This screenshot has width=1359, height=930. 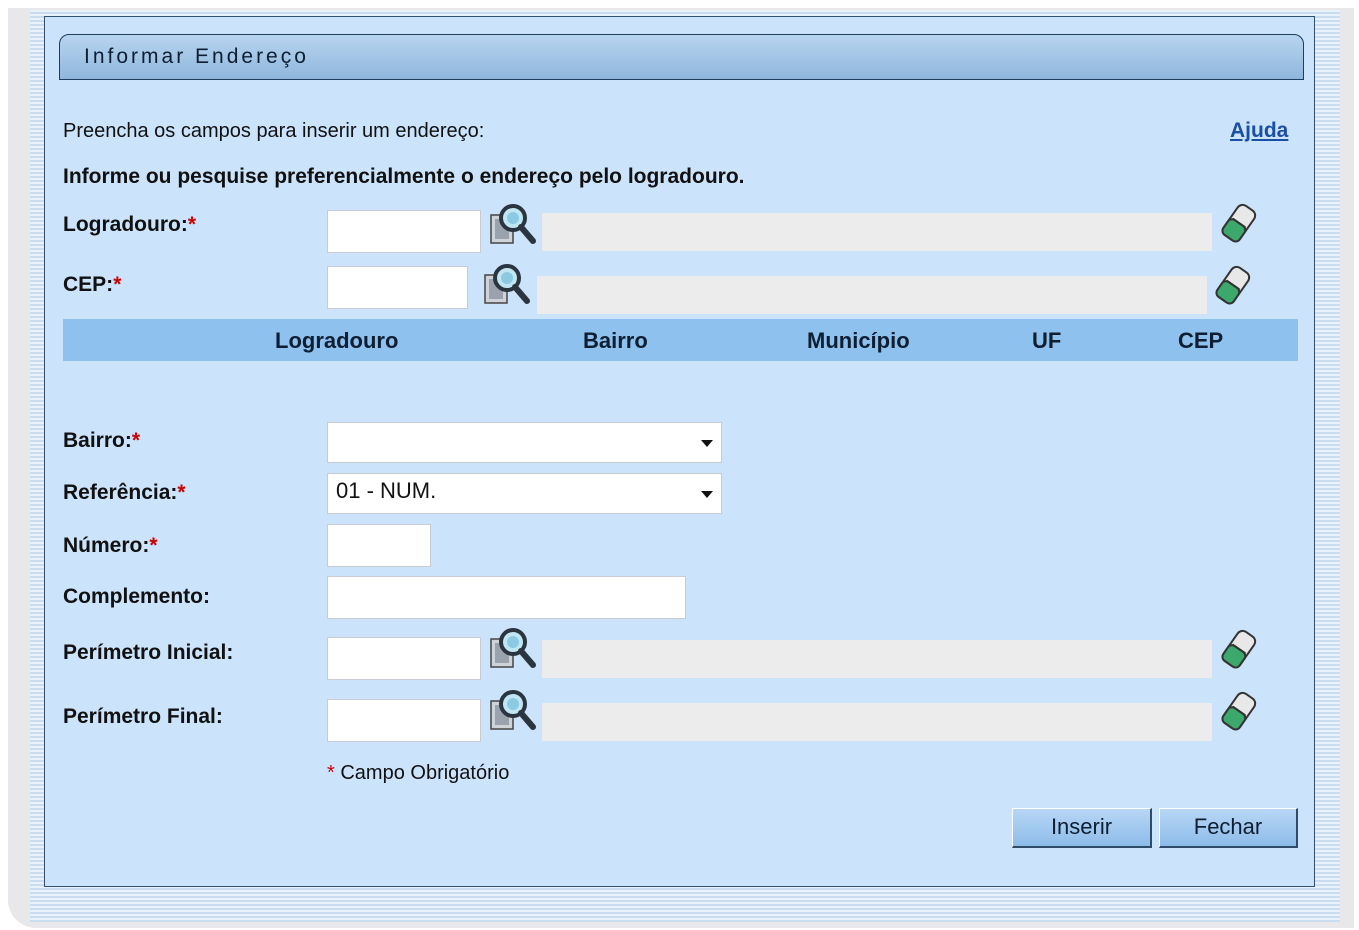 I want to click on perimetro-final-description-field, so click(x=877, y=722).